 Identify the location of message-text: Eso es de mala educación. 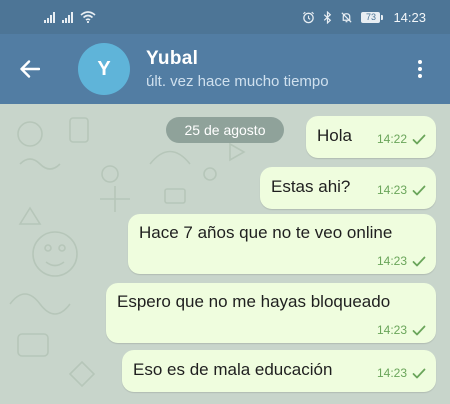
(233, 369).